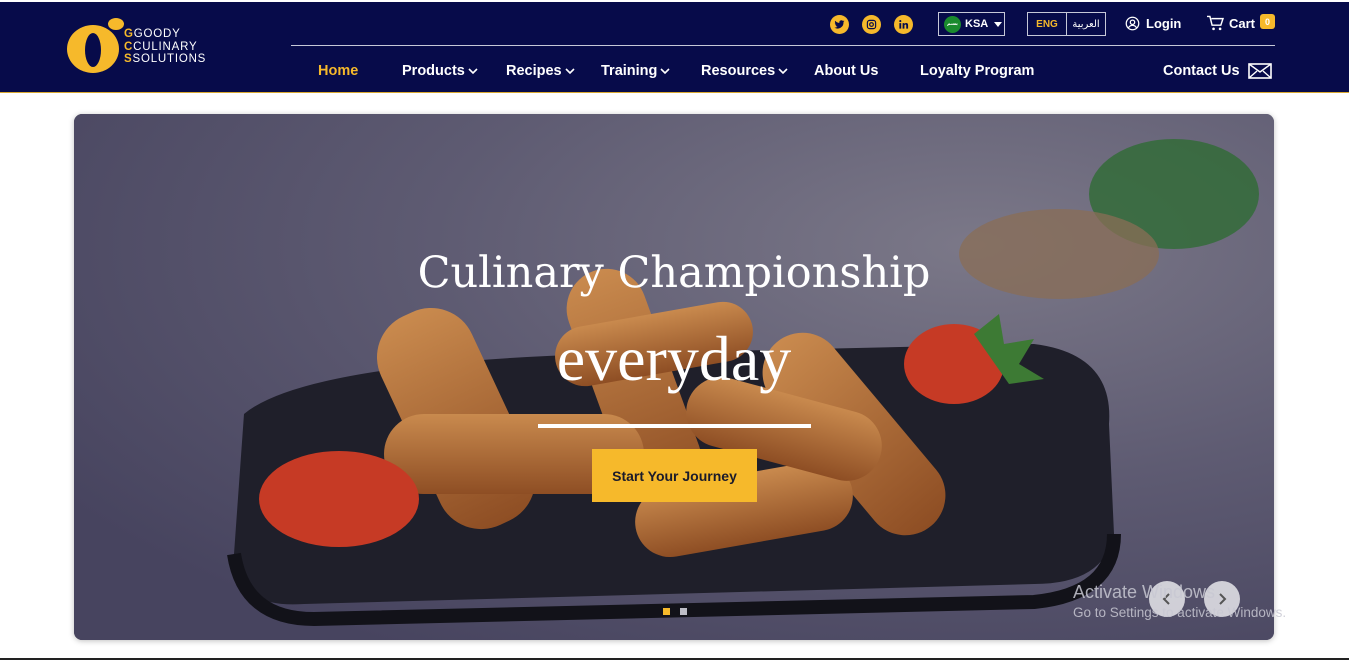 This screenshot has width=1349, height=660. What do you see at coordinates (674, 273) in the screenshot?
I see `hero-title: Culinary Championship` at bounding box center [674, 273].